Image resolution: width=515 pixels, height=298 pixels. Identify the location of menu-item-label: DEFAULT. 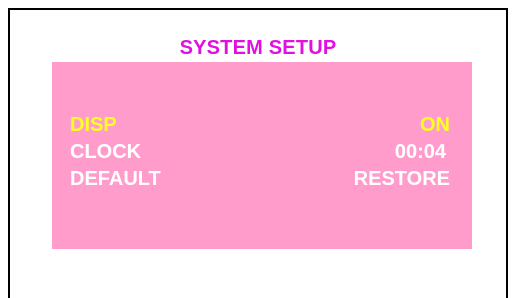
(115, 179).